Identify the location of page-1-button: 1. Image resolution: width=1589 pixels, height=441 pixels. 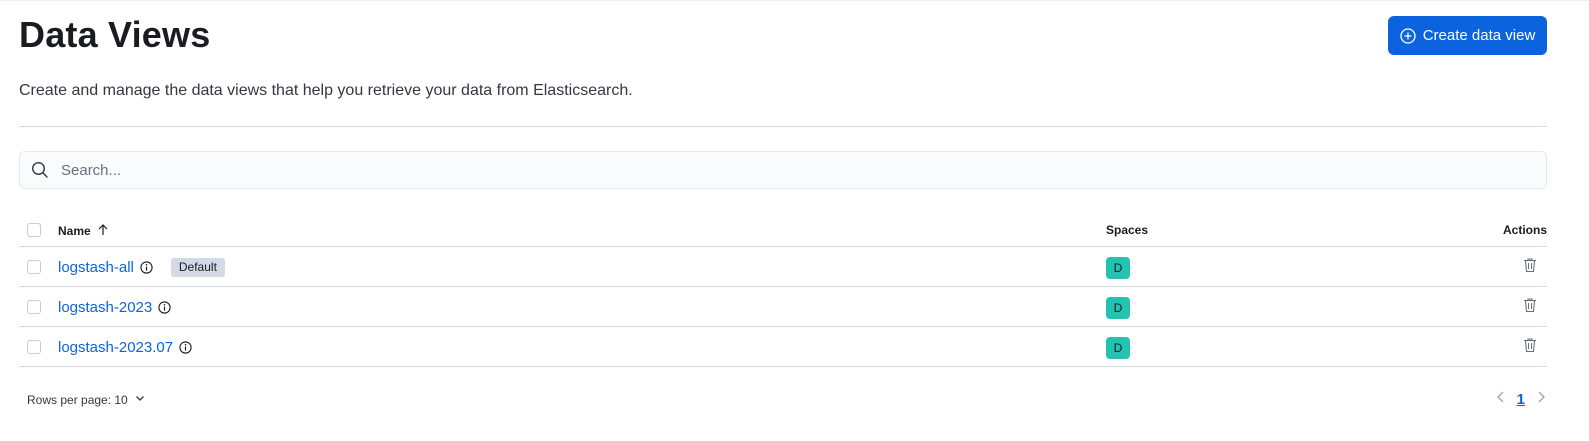
(1521, 399).